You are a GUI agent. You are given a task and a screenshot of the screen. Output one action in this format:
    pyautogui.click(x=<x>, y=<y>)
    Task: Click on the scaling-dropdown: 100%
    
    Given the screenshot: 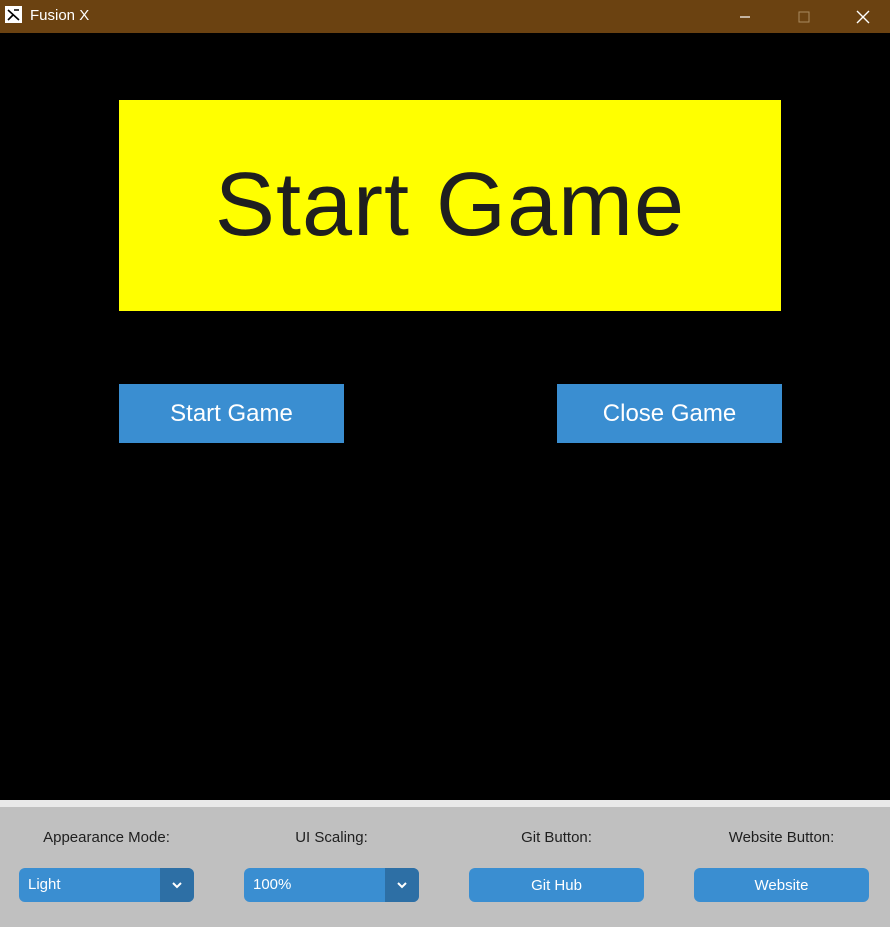 What is the action you would take?
    pyautogui.click(x=331, y=885)
    